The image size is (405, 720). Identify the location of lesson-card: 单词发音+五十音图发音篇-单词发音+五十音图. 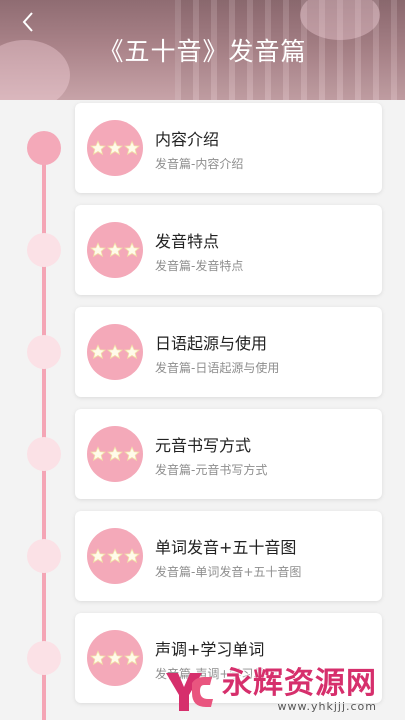
(228, 556).